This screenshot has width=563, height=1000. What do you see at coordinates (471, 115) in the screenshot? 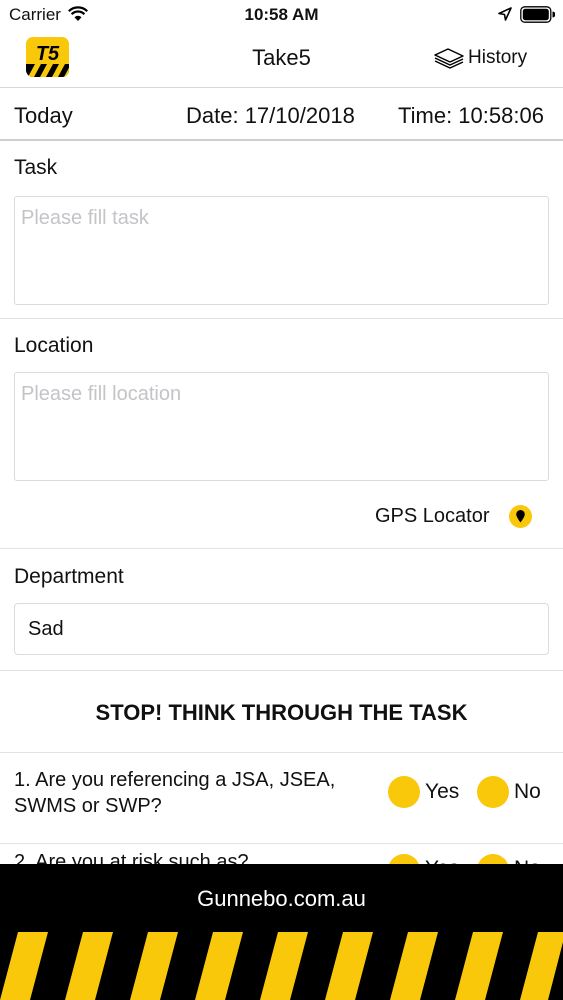
I see `time-text: Time: 10:58:06` at bounding box center [471, 115].